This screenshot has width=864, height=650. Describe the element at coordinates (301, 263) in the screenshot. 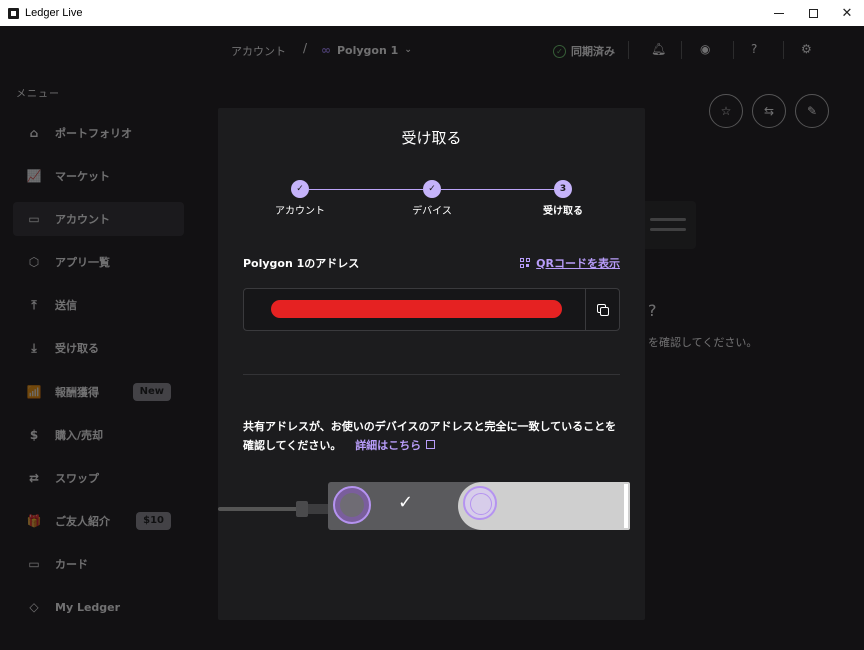

I see `address-title: Polygon 1のアドレス` at that location.